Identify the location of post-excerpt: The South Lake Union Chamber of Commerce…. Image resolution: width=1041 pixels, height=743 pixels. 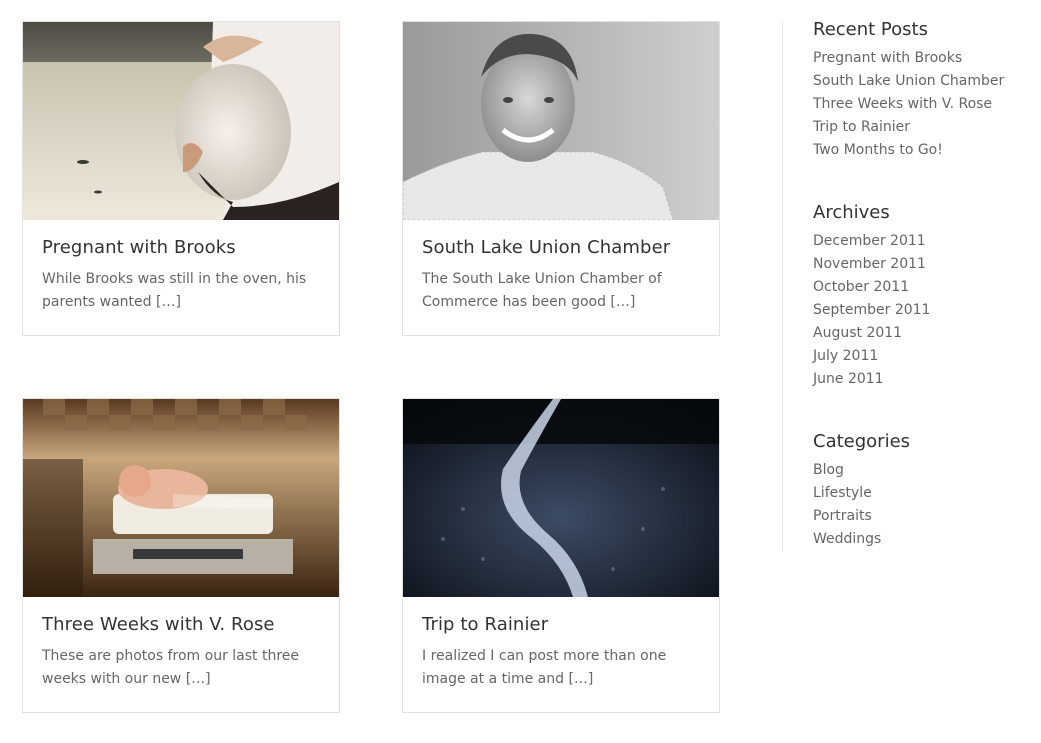
(542, 290).